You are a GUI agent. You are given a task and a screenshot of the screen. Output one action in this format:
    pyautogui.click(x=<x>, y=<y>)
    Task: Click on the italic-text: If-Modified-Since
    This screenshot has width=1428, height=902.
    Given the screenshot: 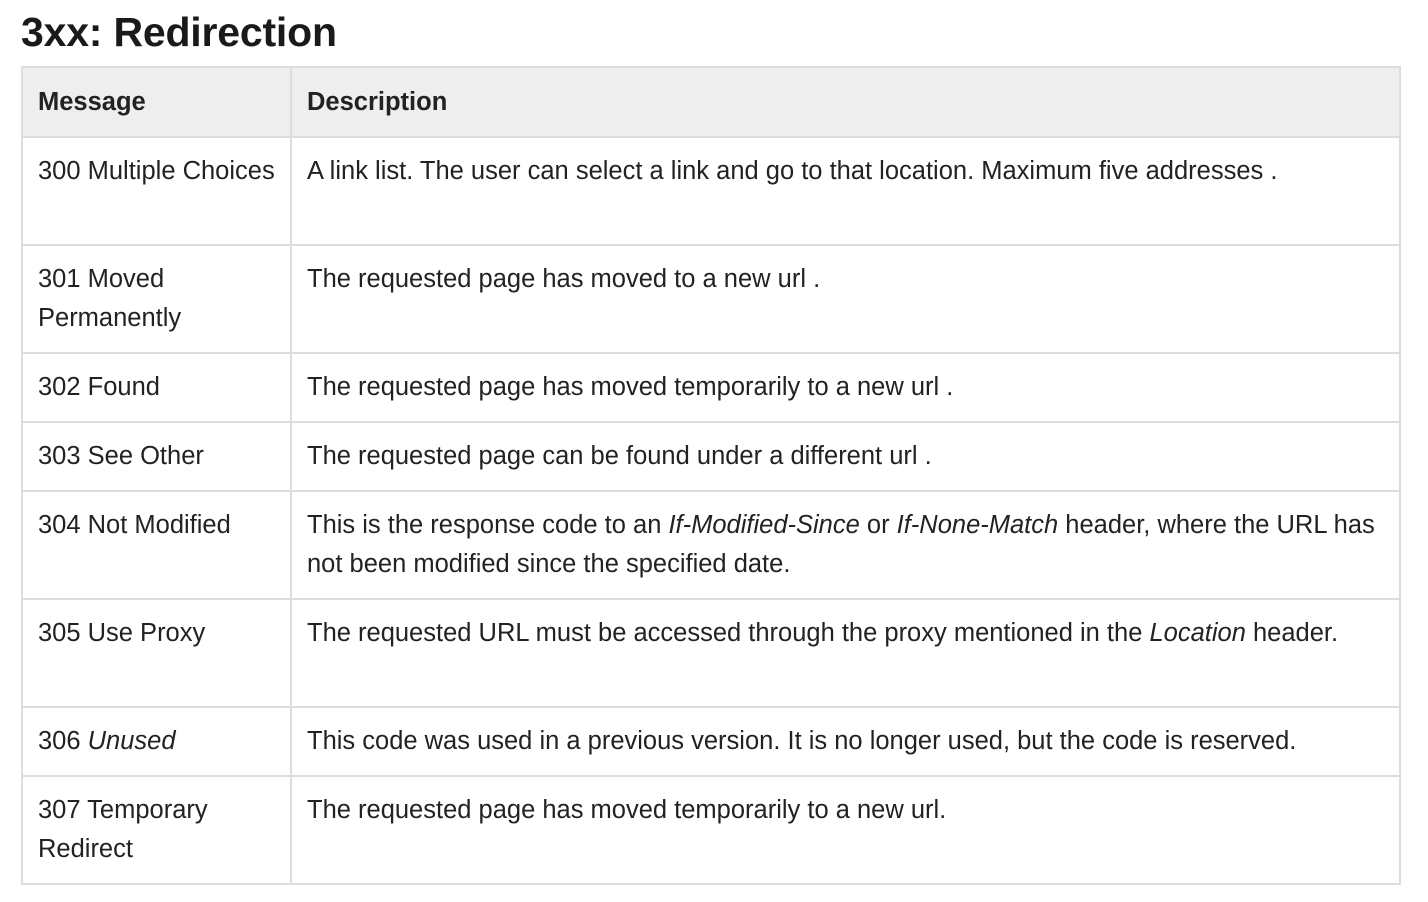 What is the action you would take?
    pyautogui.click(x=764, y=525)
    